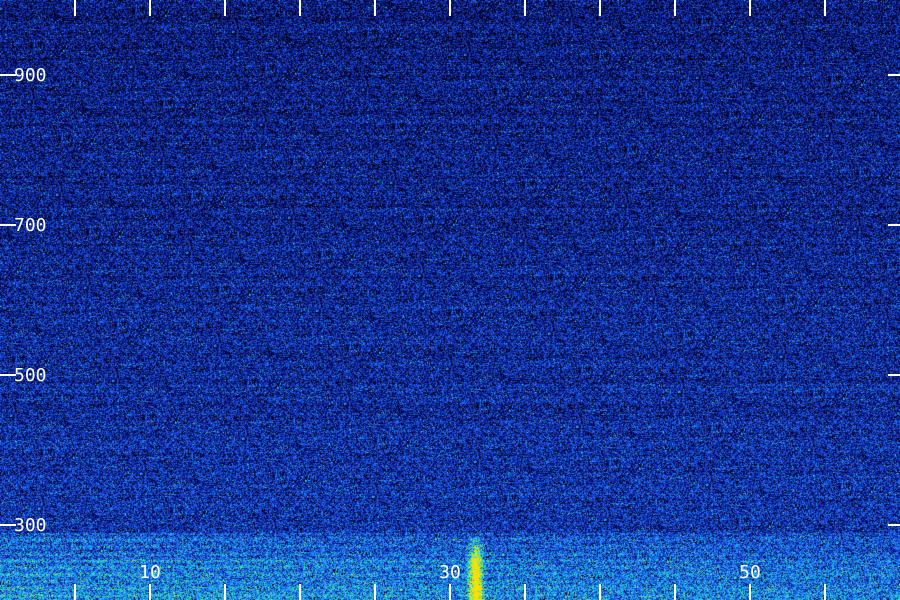 The width and height of the screenshot is (900, 600). What do you see at coordinates (750, 572) in the screenshot?
I see `x-tick-label: 50` at bounding box center [750, 572].